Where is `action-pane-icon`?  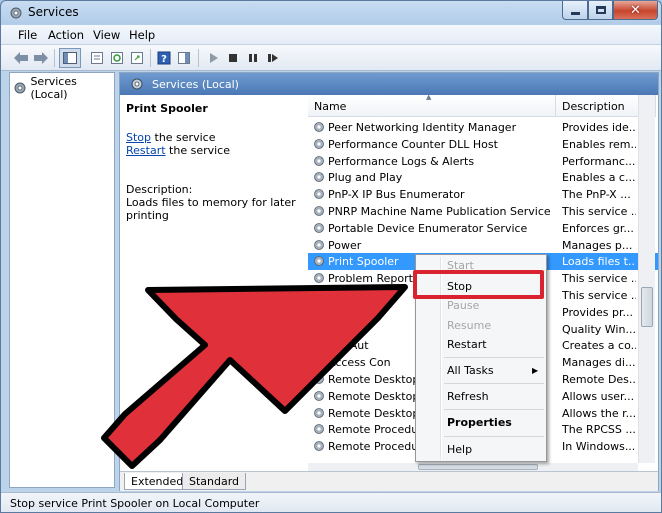 action-pane-icon is located at coordinates (184, 58).